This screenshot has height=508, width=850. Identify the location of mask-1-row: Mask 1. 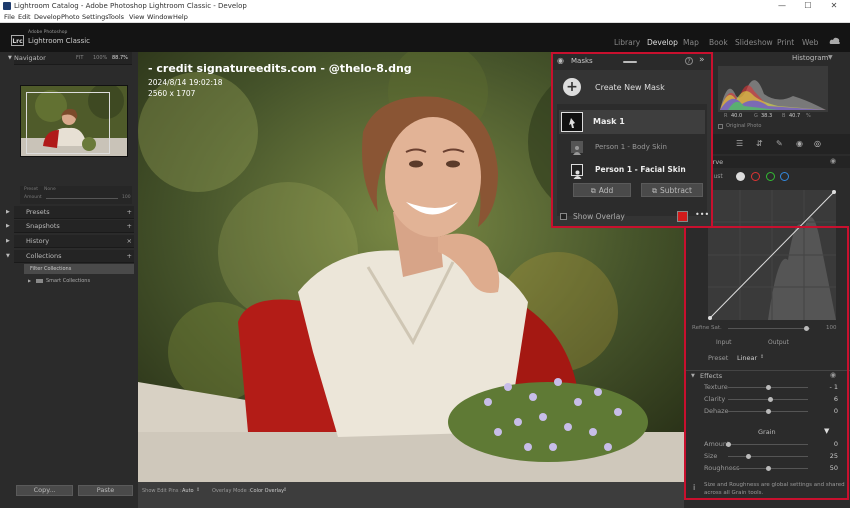
(632, 122).